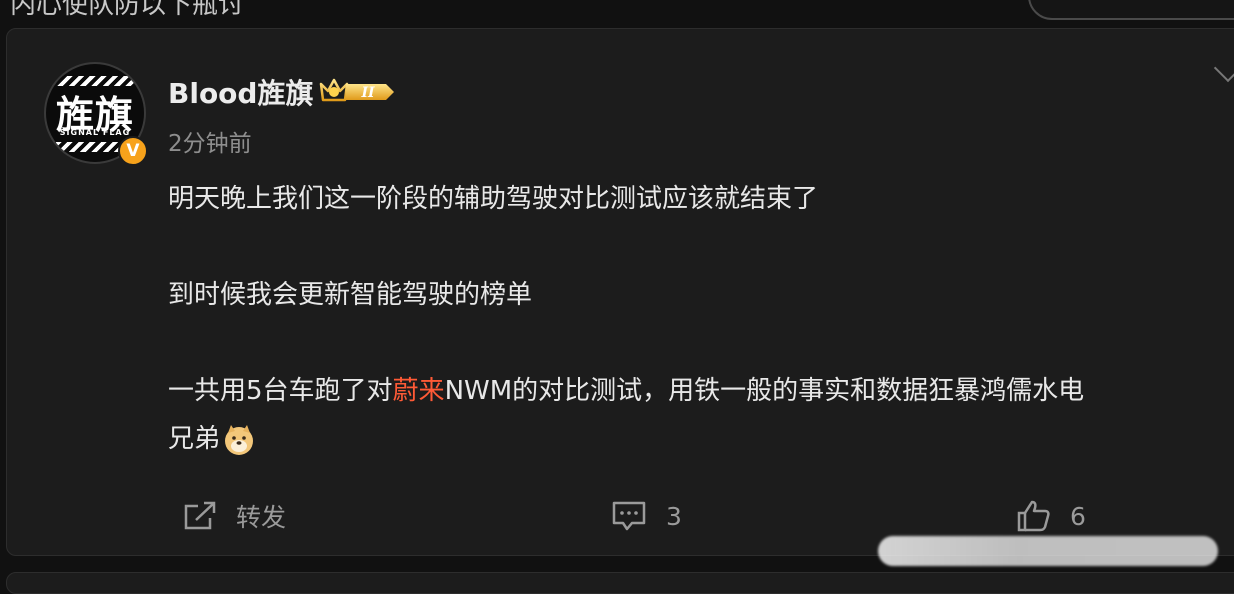 Image resolution: width=1234 pixels, height=594 pixels. I want to click on comment-count: 3, so click(674, 516).